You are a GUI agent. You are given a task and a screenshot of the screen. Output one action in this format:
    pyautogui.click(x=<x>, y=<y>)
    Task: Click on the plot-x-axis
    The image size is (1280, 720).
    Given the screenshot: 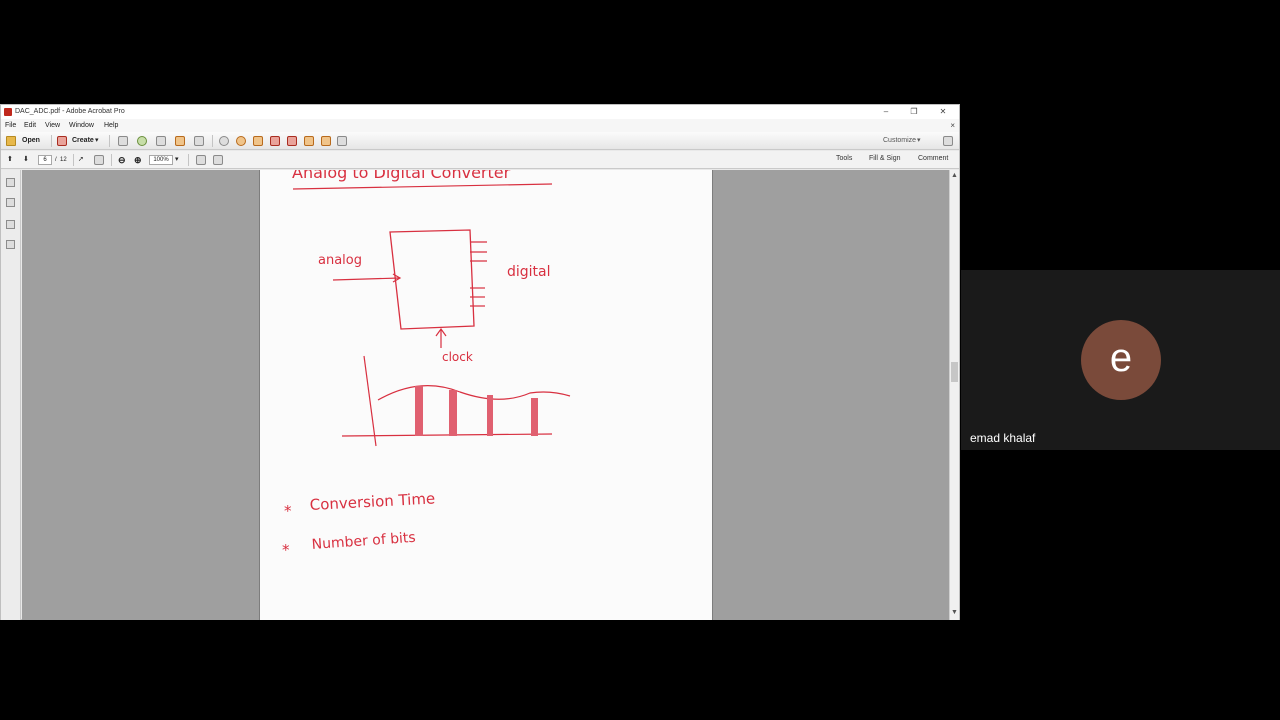 What is the action you would take?
    pyautogui.click(x=447, y=435)
    